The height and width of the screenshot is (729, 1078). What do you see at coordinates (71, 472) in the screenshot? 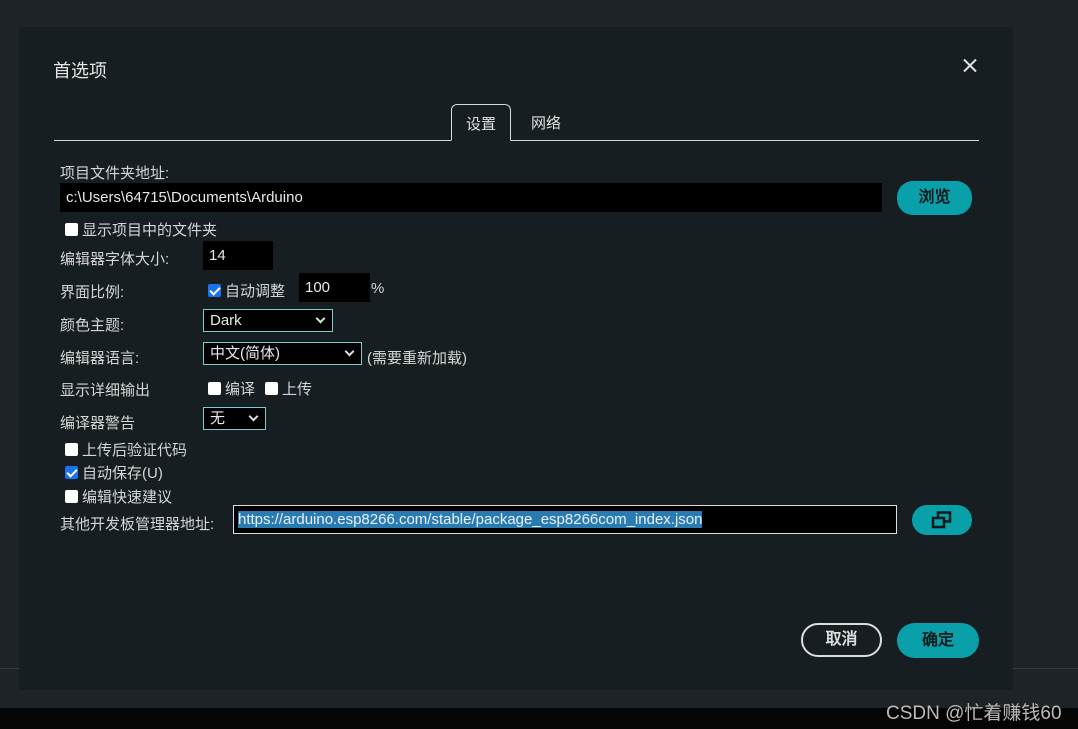
I see `autosave-checkbox` at bounding box center [71, 472].